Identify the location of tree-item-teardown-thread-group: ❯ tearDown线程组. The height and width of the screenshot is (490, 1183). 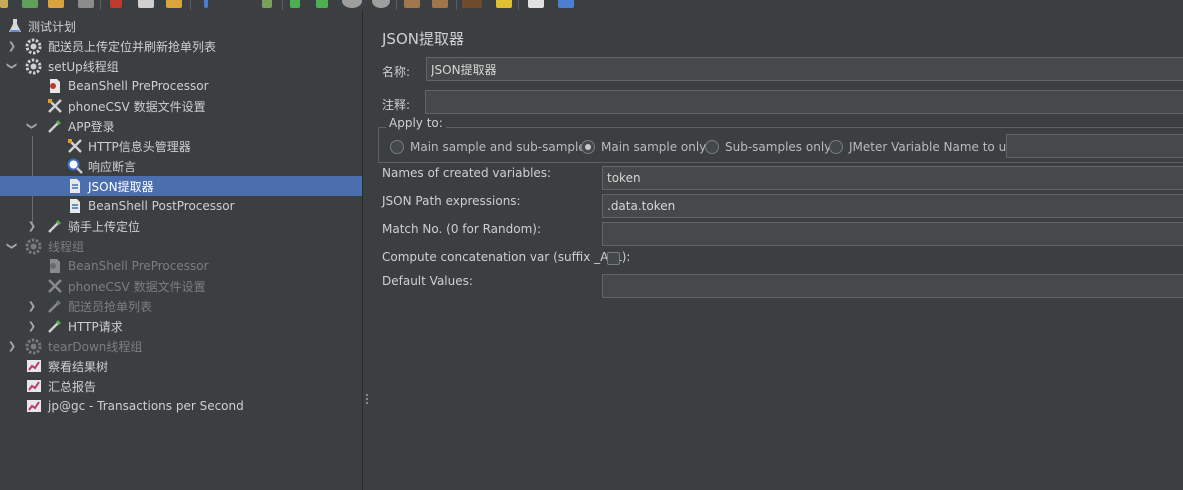
(181, 346).